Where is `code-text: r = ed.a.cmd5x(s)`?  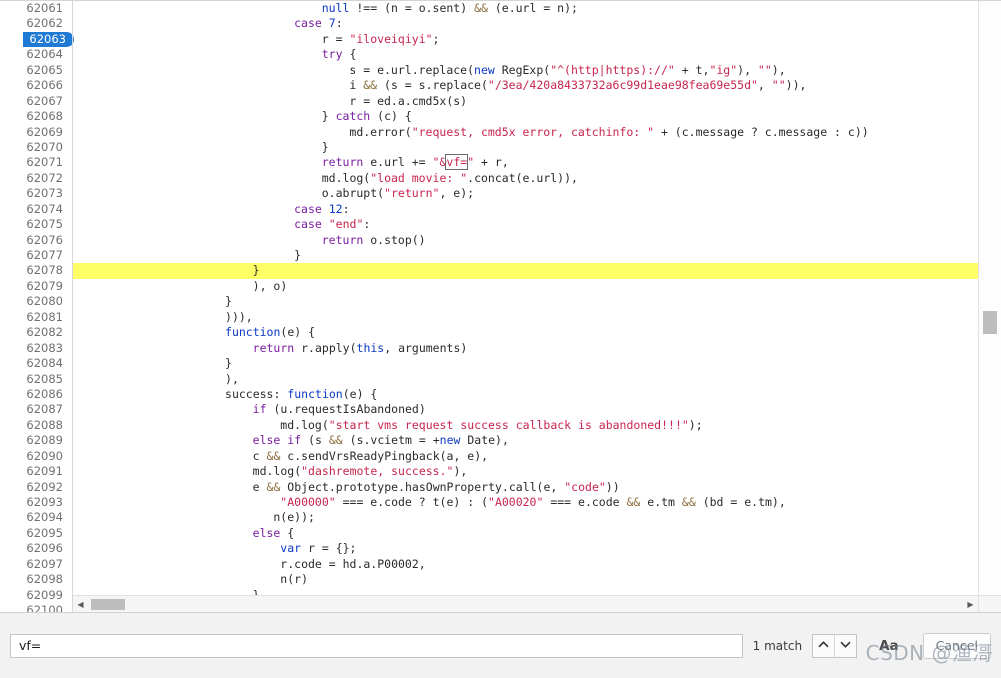 code-text: r = ed.a.cmd5x(s) is located at coordinates (408, 101).